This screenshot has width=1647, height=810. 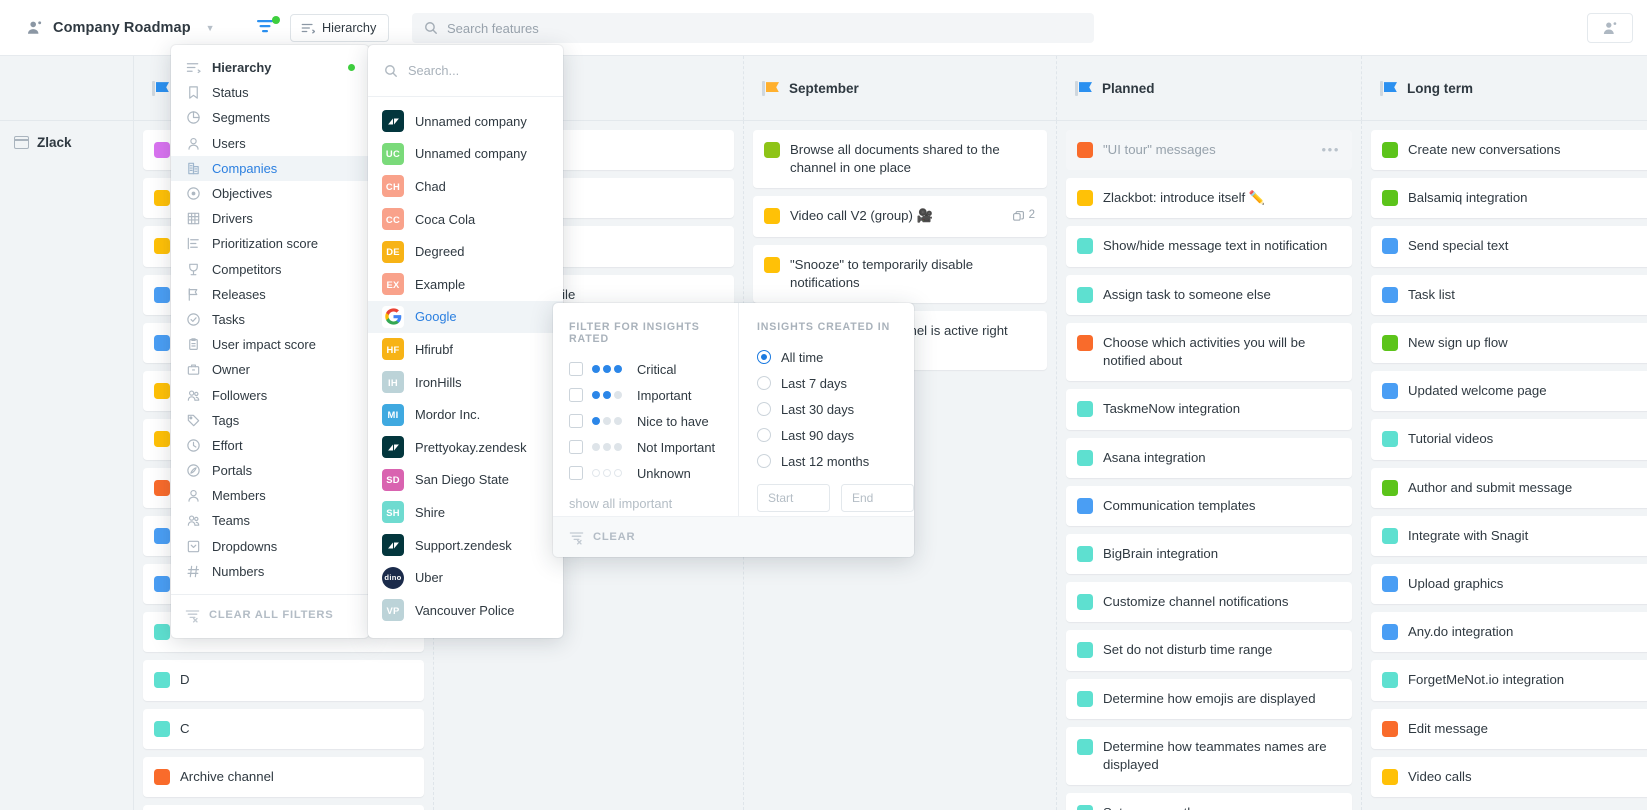 I want to click on rating-filter-row: Important, so click(x=653, y=395).